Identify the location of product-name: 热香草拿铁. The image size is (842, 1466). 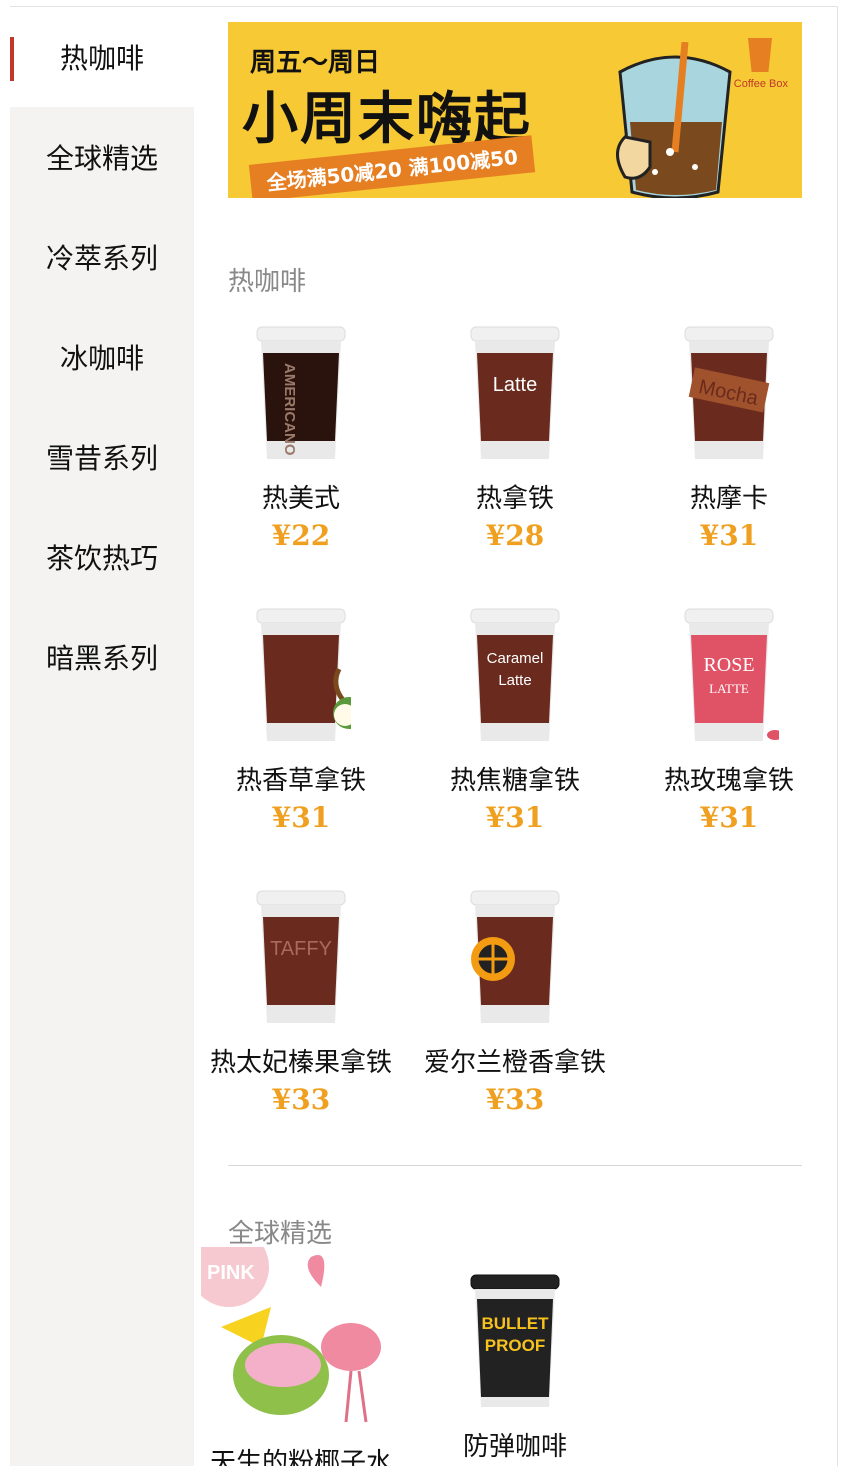
(300, 781).